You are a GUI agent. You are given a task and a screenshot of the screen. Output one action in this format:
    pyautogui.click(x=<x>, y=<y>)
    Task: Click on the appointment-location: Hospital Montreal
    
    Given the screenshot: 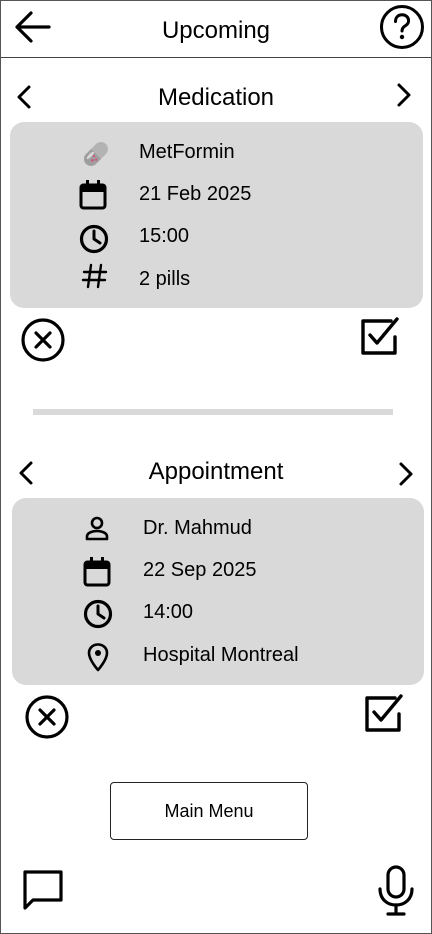 What is the action you would take?
    pyautogui.click(x=221, y=655)
    